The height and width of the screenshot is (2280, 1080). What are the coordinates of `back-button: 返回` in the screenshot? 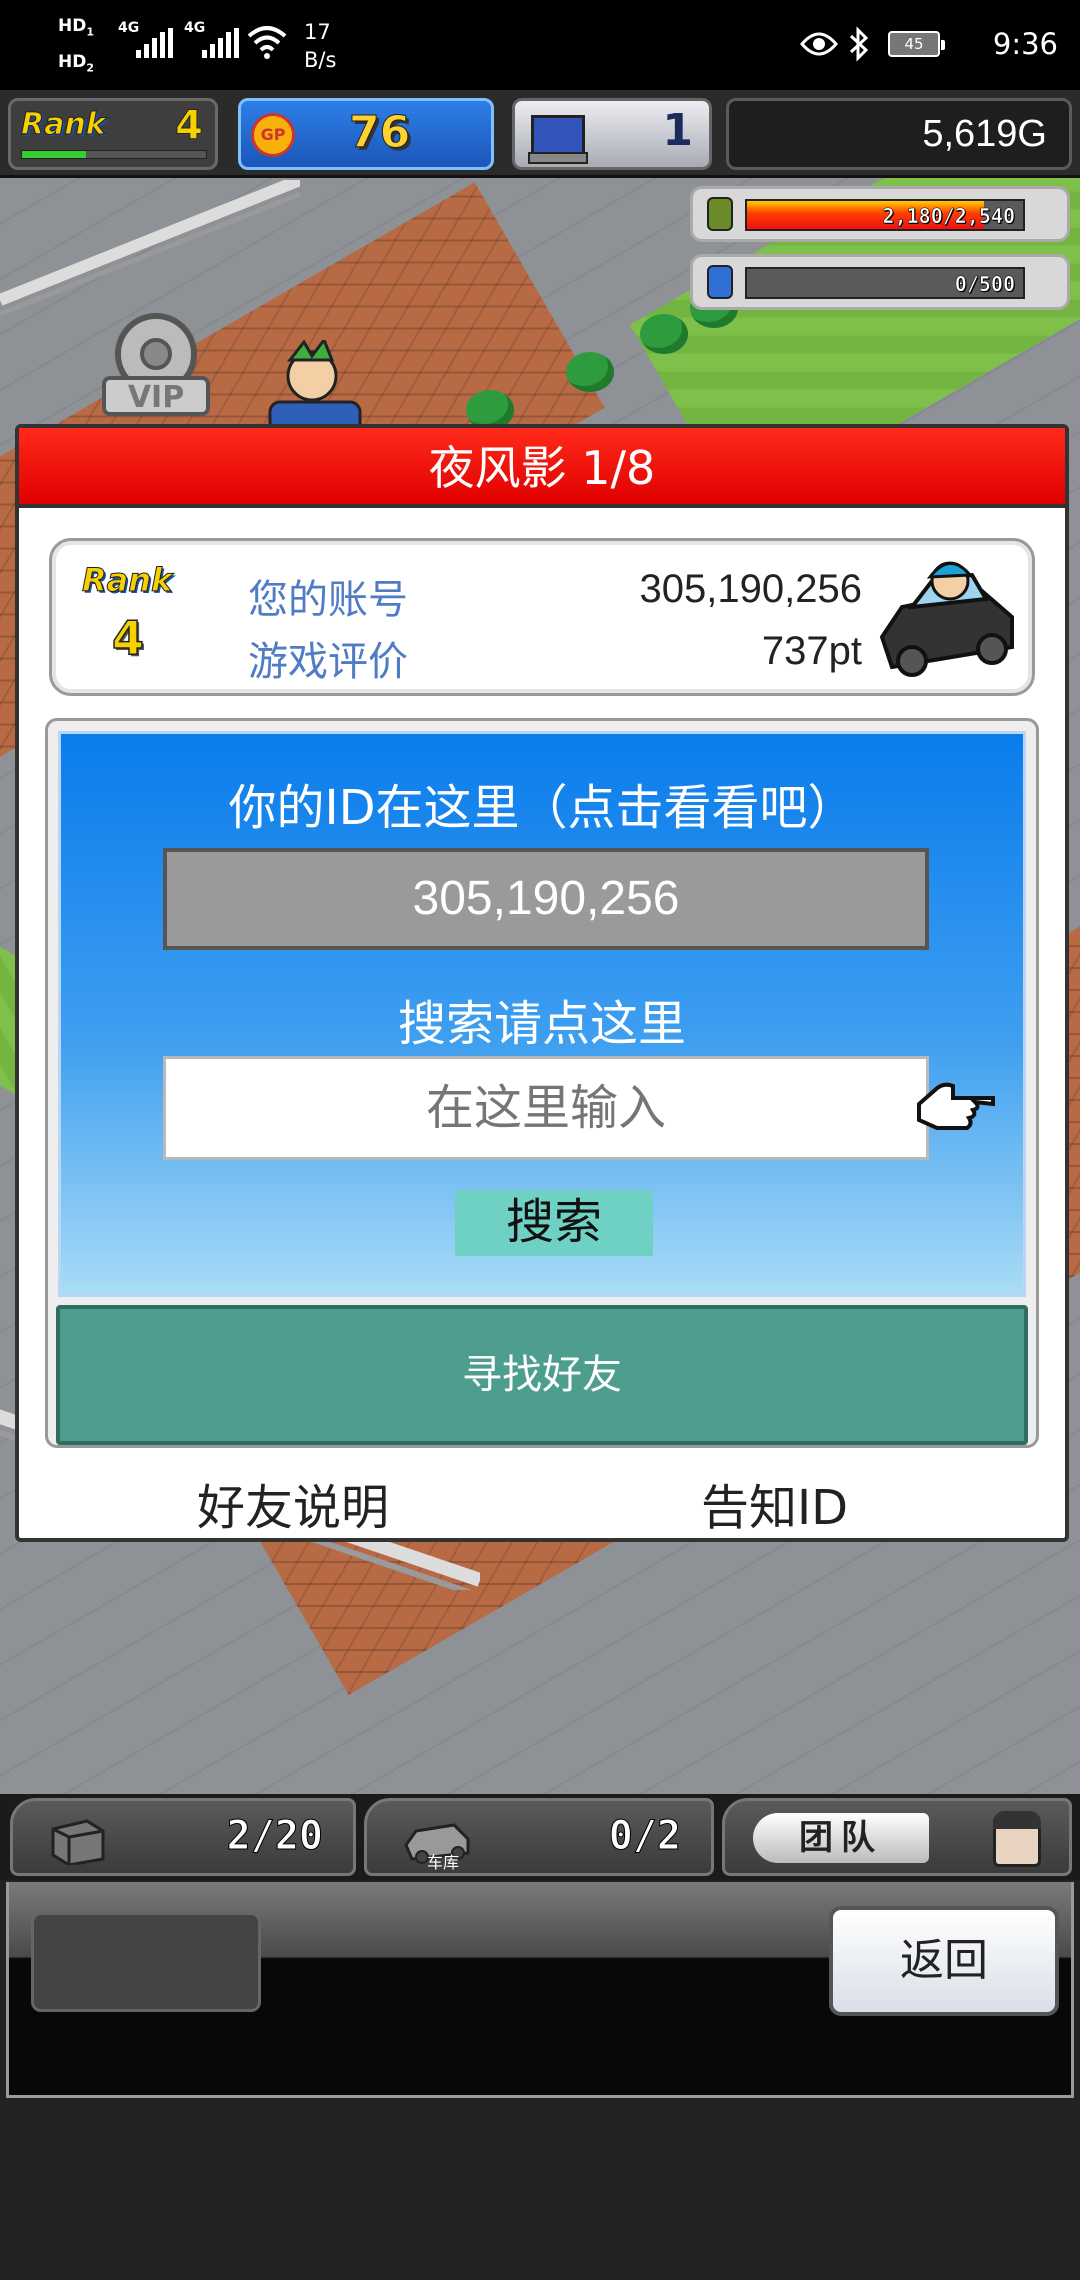 It's located at (944, 1961).